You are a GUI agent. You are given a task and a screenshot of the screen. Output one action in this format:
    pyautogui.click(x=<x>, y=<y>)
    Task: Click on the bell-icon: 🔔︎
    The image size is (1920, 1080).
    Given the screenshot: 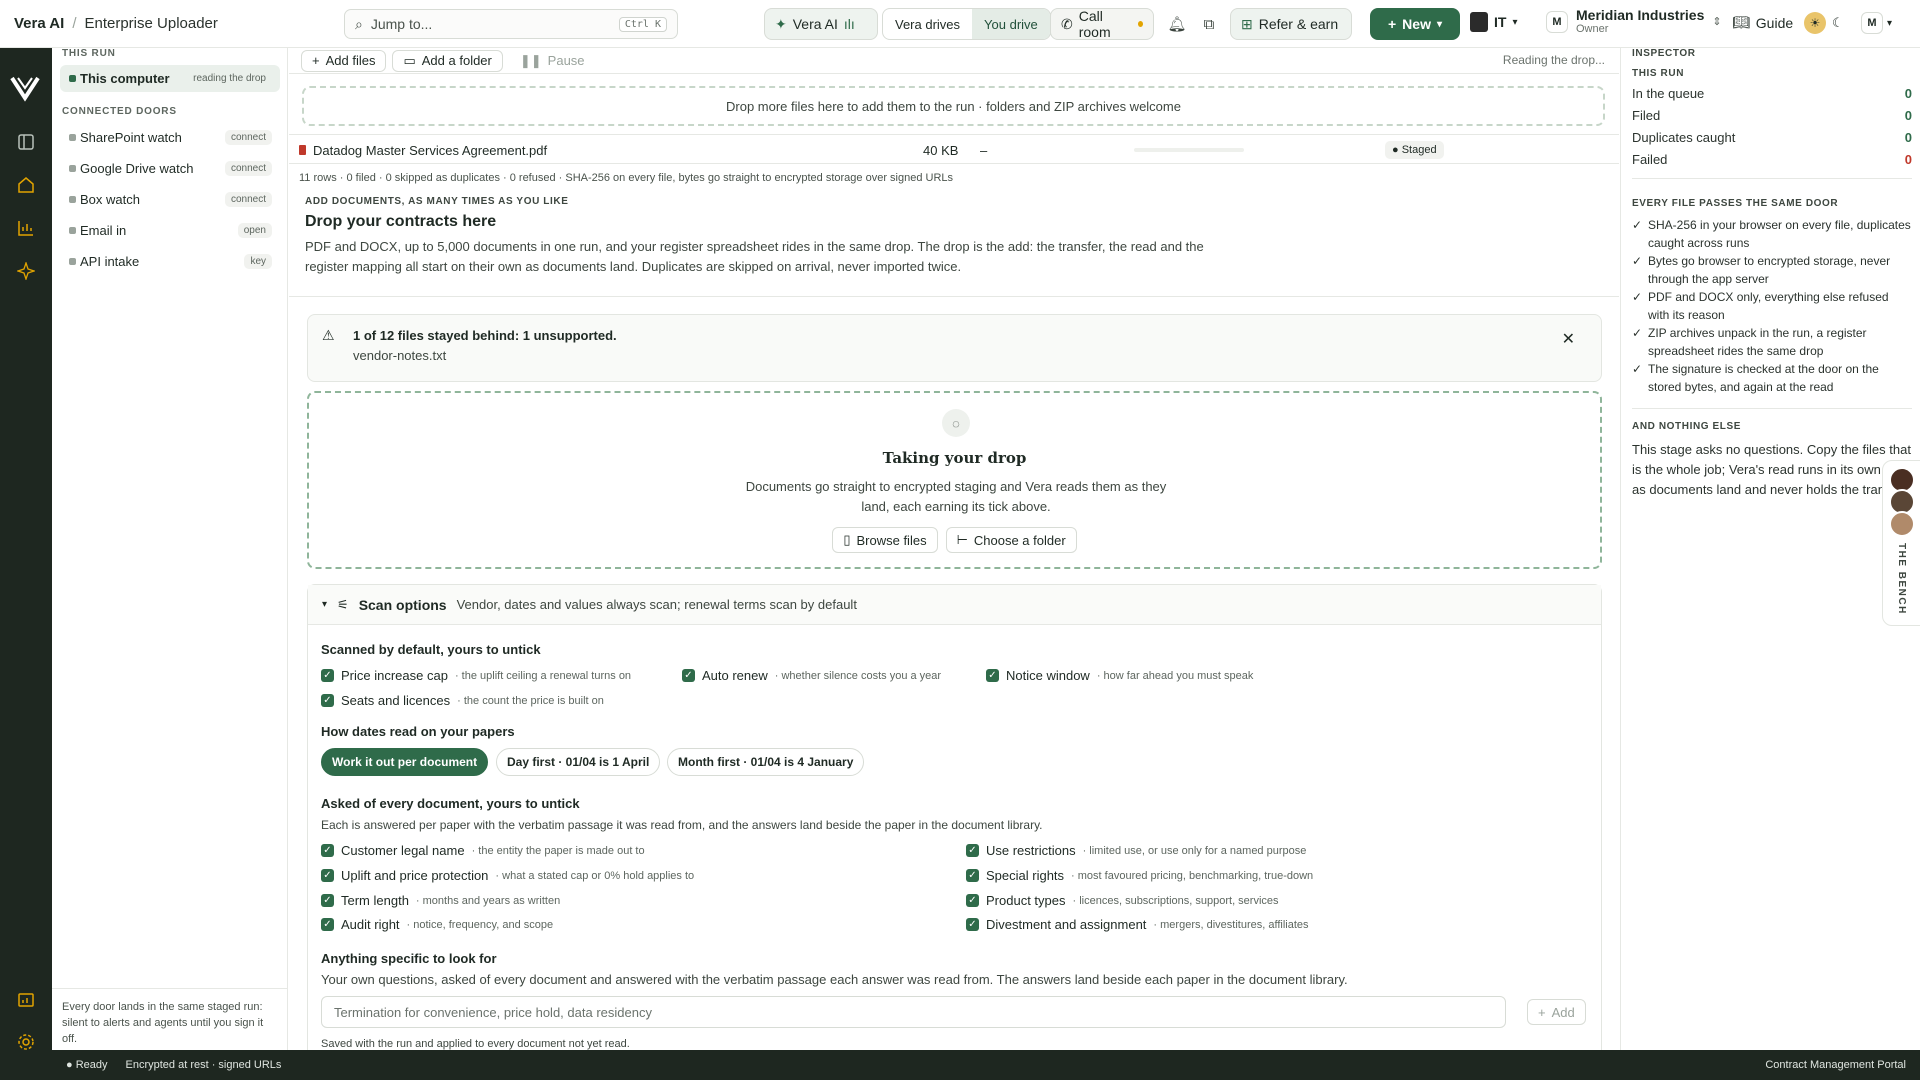 What is the action you would take?
    pyautogui.click(x=1177, y=24)
    